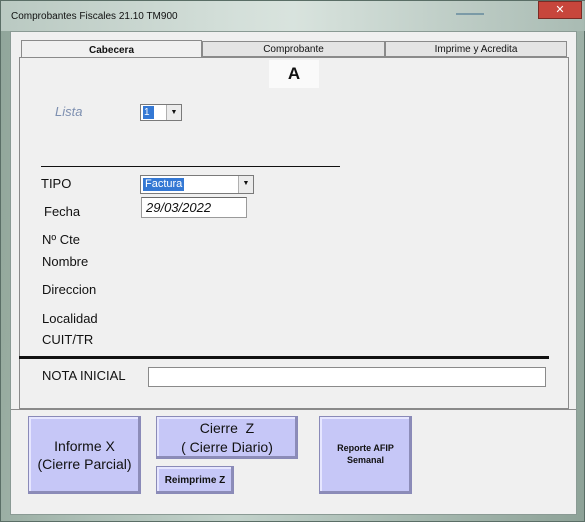 This screenshot has width=585, height=522. What do you see at coordinates (195, 480) in the screenshot?
I see `reimprime-z-button: Reimprime Z` at bounding box center [195, 480].